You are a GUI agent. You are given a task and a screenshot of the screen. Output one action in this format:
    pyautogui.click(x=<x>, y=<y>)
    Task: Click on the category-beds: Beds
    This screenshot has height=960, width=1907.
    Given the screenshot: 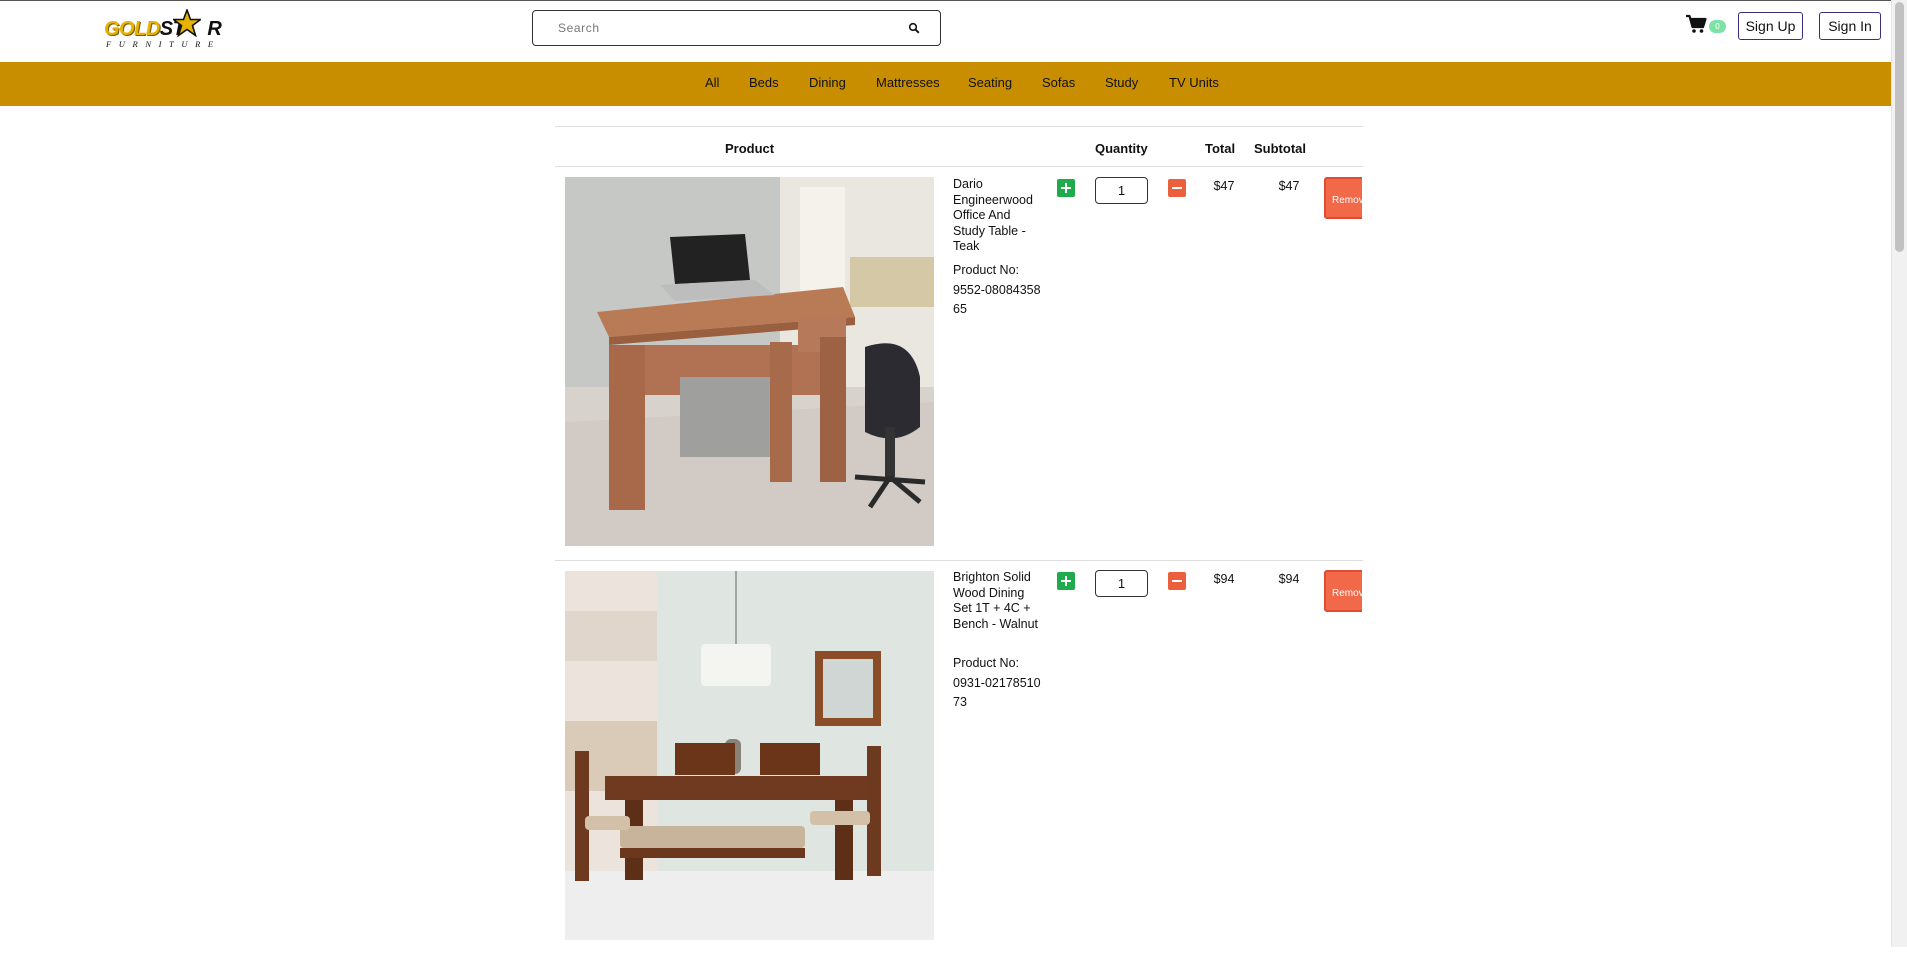 What is the action you would take?
    pyautogui.click(x=764, y=82)
    